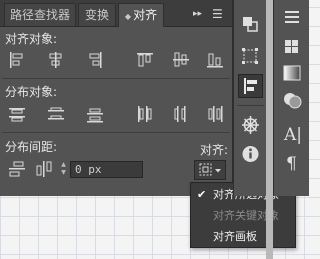  What do you see at coordinates (217, 14) in the screenshot?
I see `panel-menu-icon: ☰` at bounding box center [217, 14].